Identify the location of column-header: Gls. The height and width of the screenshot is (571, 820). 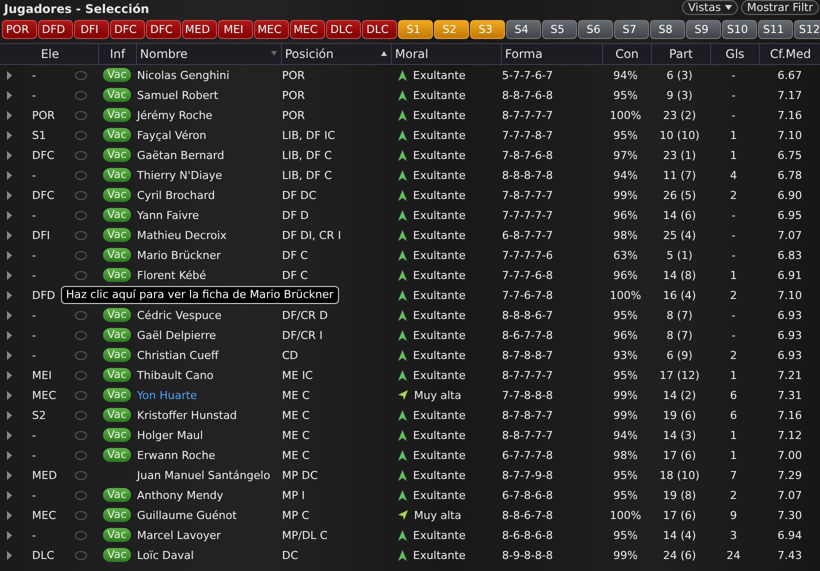
(735, 54).